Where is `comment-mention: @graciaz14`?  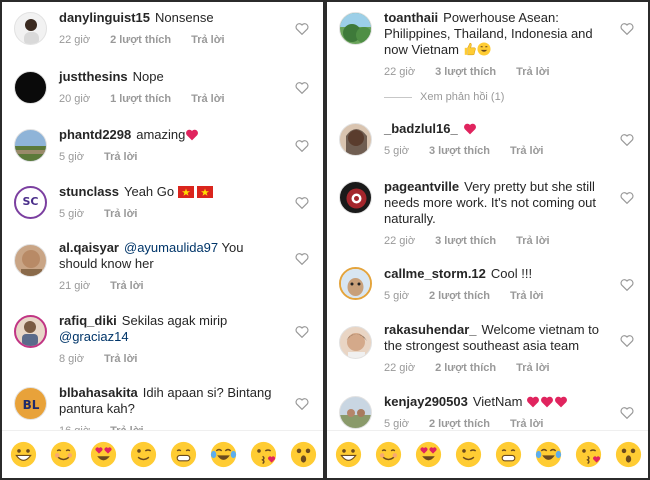
comment-mention: @graciaz14 is located at coordinates (94, 336).